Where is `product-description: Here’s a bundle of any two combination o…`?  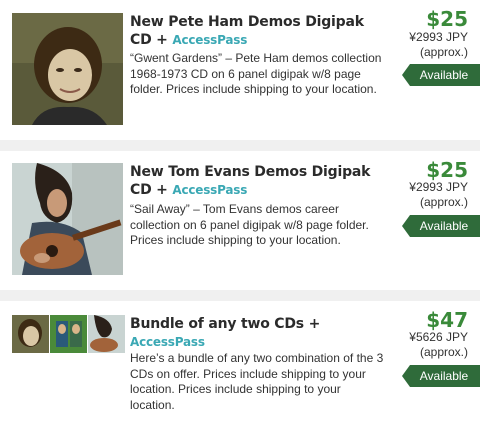 product-description: Here’s a bundle of any two combination o… is located at coordinates (257, 381).